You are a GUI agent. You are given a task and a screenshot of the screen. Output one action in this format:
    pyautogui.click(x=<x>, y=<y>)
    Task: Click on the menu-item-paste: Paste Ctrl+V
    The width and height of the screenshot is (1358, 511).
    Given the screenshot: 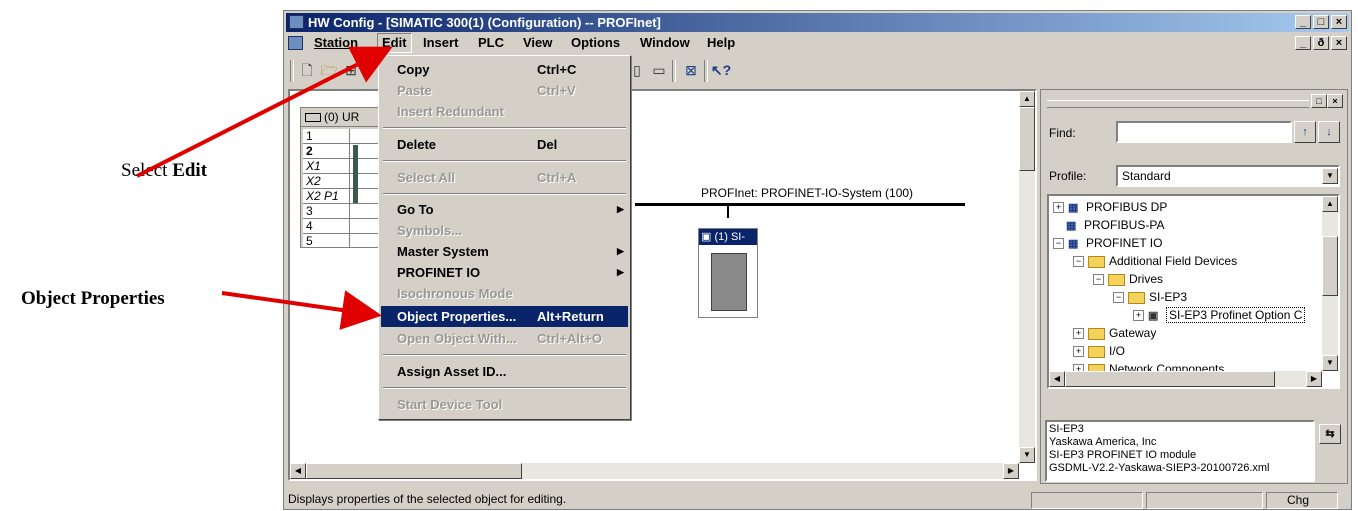 What is the action you would take?
    pyautogui.click(x=504, y=90)
    